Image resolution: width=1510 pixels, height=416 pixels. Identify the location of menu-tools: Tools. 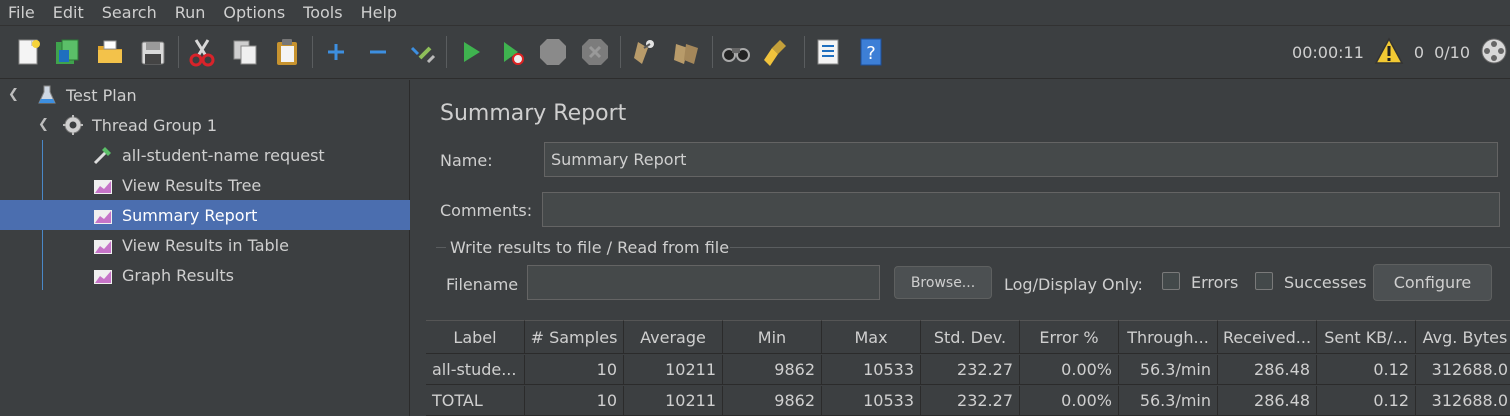
(322, 12).